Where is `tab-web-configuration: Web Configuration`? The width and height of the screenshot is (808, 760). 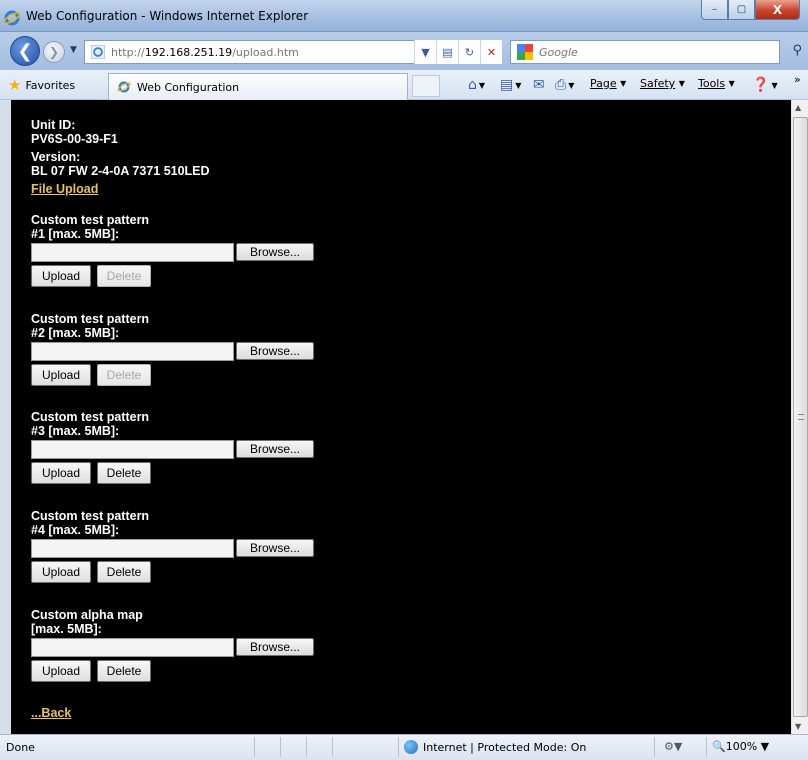
tab-web-configuration: Web Configuration is located at coordinates (258, 86).